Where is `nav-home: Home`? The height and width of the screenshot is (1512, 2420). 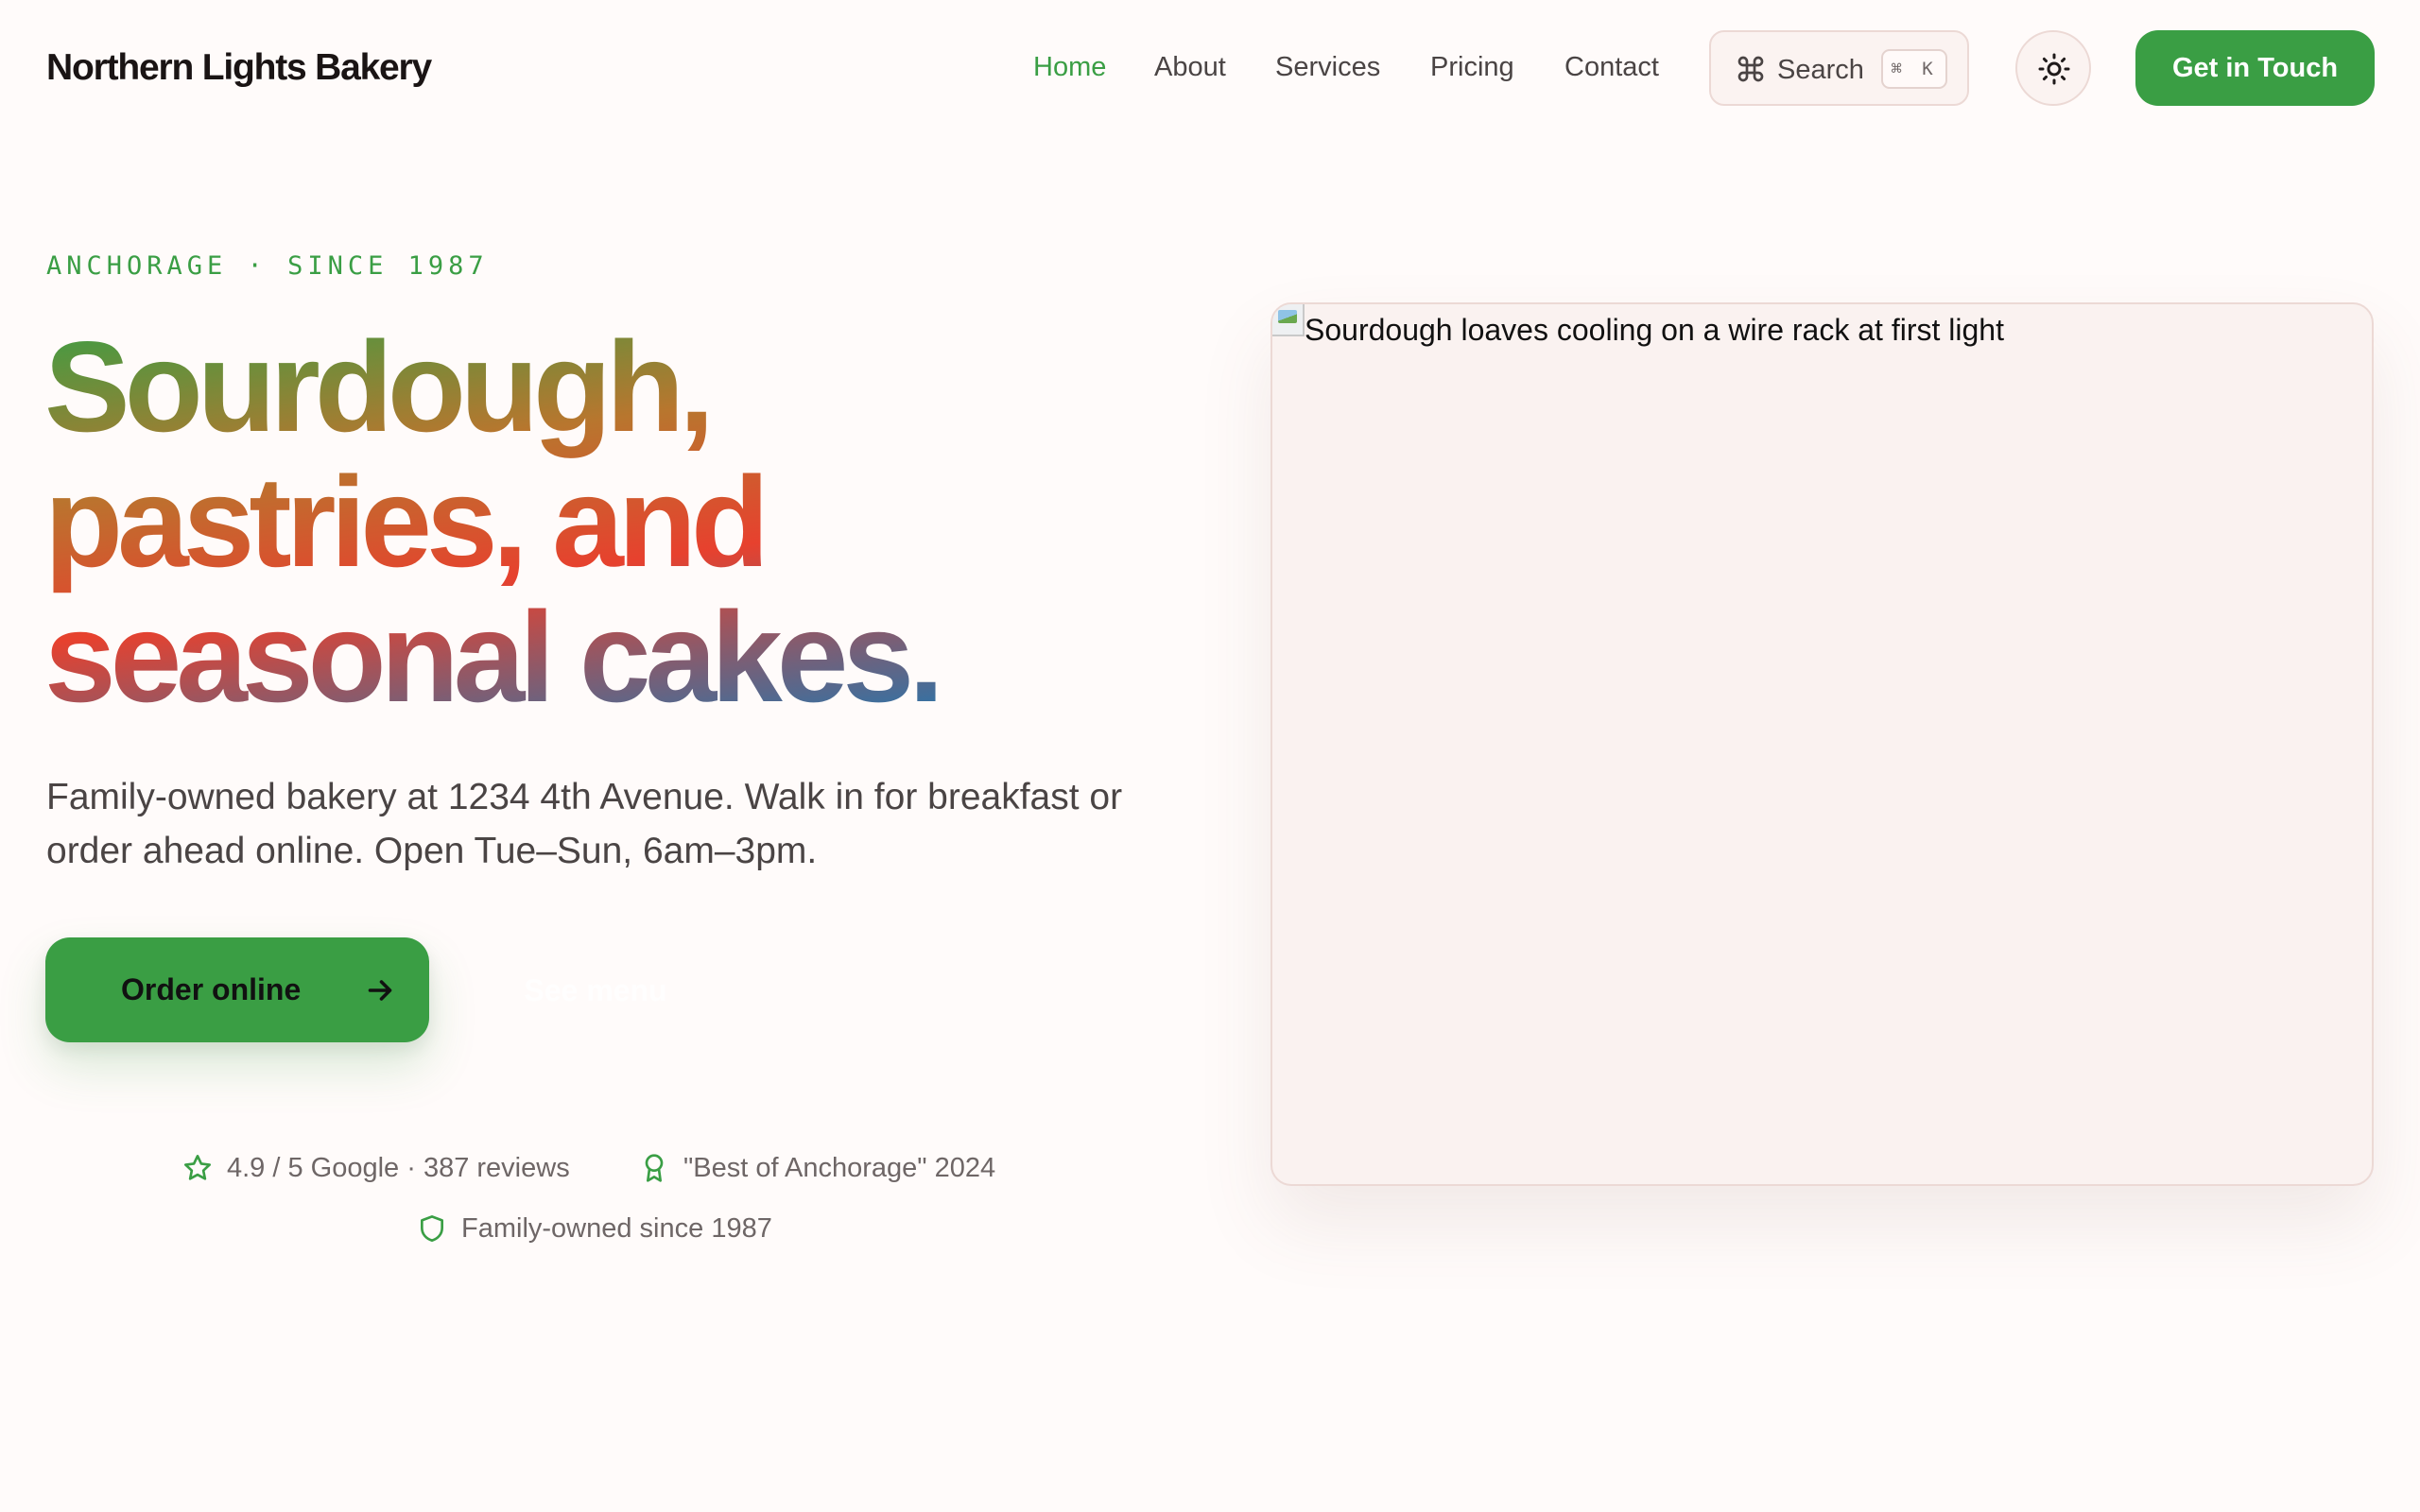 nav-home: Home is located at coordinates (1069, 67).